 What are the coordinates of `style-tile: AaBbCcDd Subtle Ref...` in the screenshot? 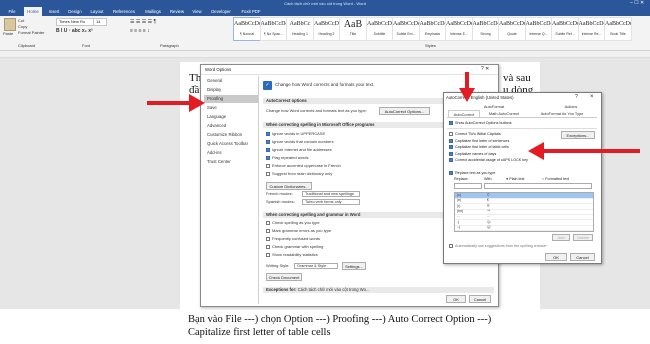 It's located at (565, 29).